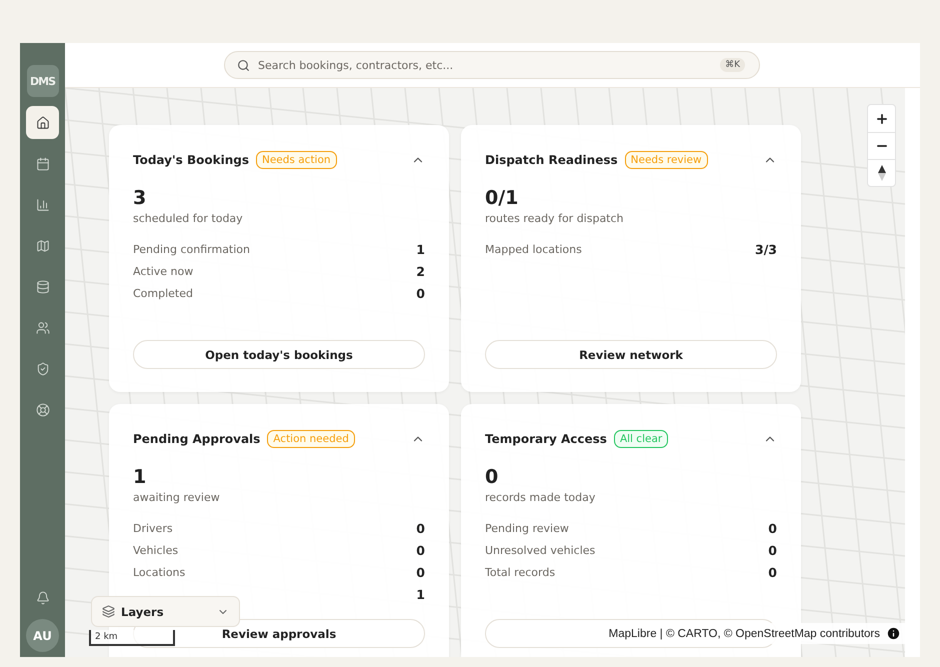 The width and height of the screenshot is (940, 667). I want to click on info-icon, so click(893, 633).